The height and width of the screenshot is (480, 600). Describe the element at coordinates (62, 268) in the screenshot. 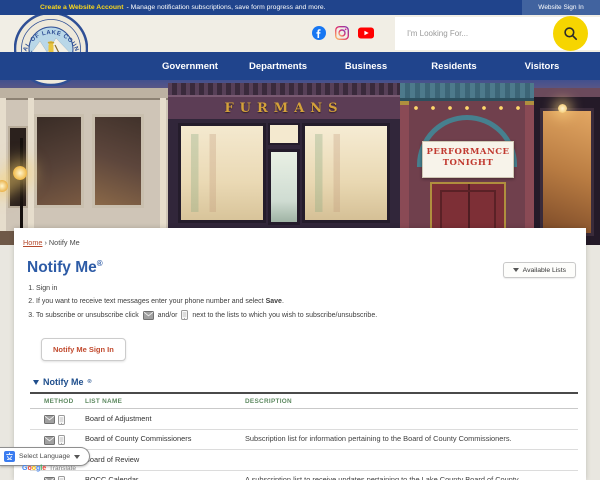

I see `page-title-text: Notify Me` at that location.